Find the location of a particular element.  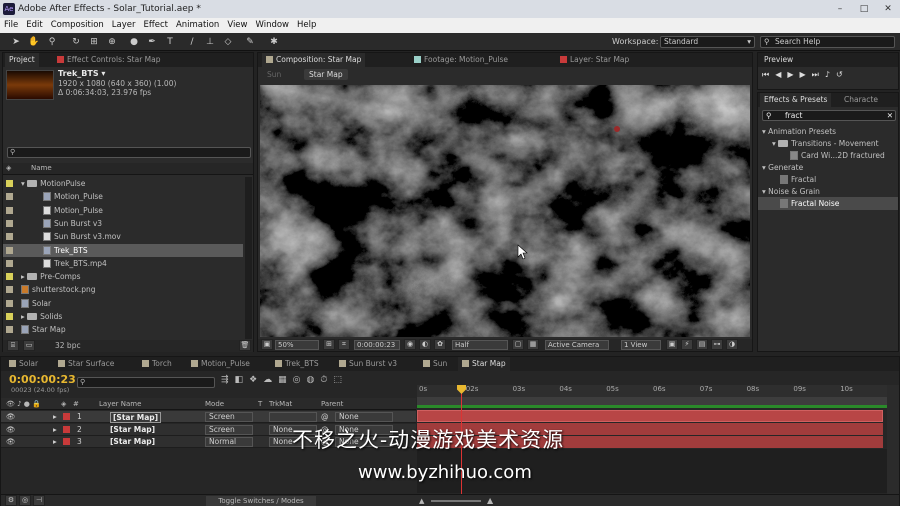

mode-header: Mode is located at coordinates (214, 404).